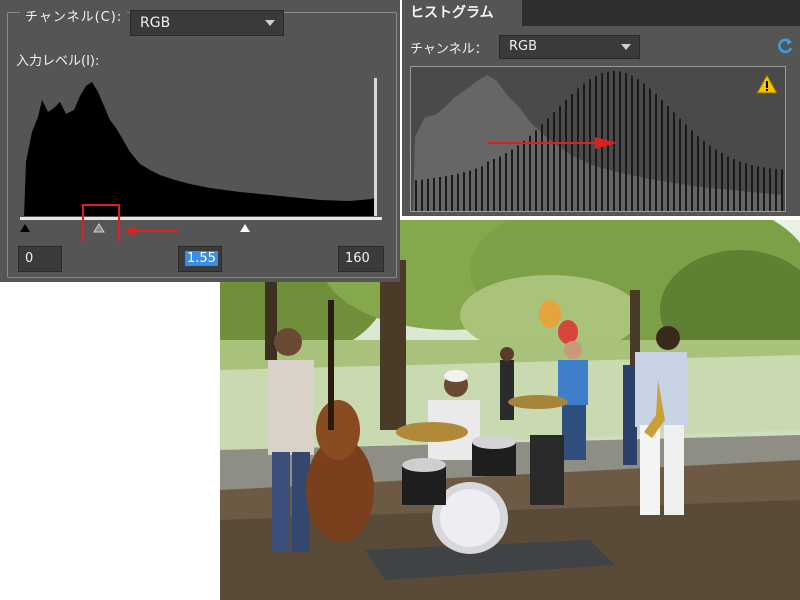 The height and width of the screenshot is (600, 800). Describe the element at coordinates (245, 228) in the screenshot. I see `white-point-slider-icon` at that location.